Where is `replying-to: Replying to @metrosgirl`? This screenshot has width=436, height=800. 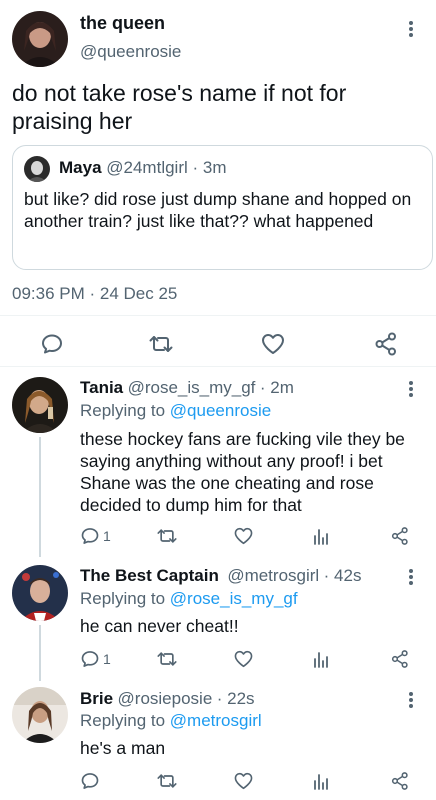
replying-to: Replying to @metrosgirl is located at coordinates (171, 721).